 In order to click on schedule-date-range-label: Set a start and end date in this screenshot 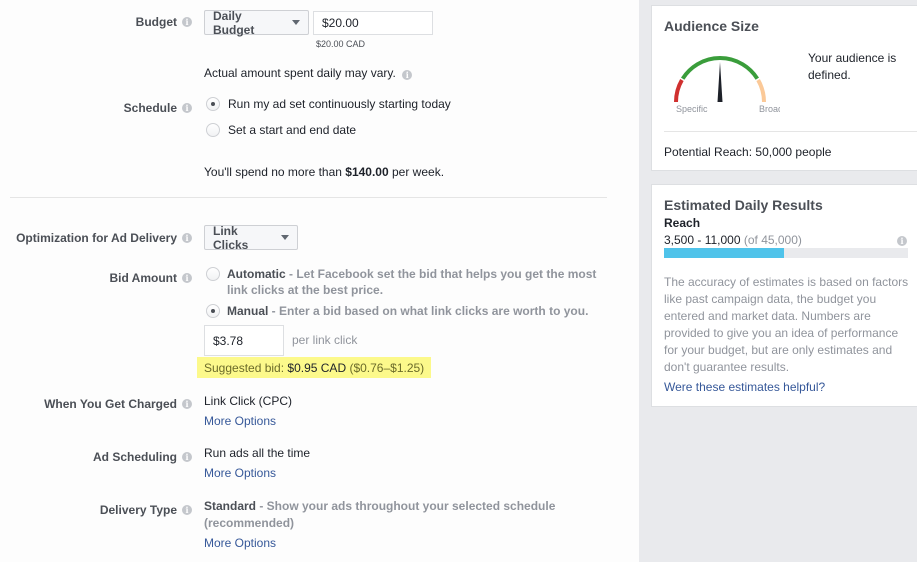, I will do `click(292, 130)`.